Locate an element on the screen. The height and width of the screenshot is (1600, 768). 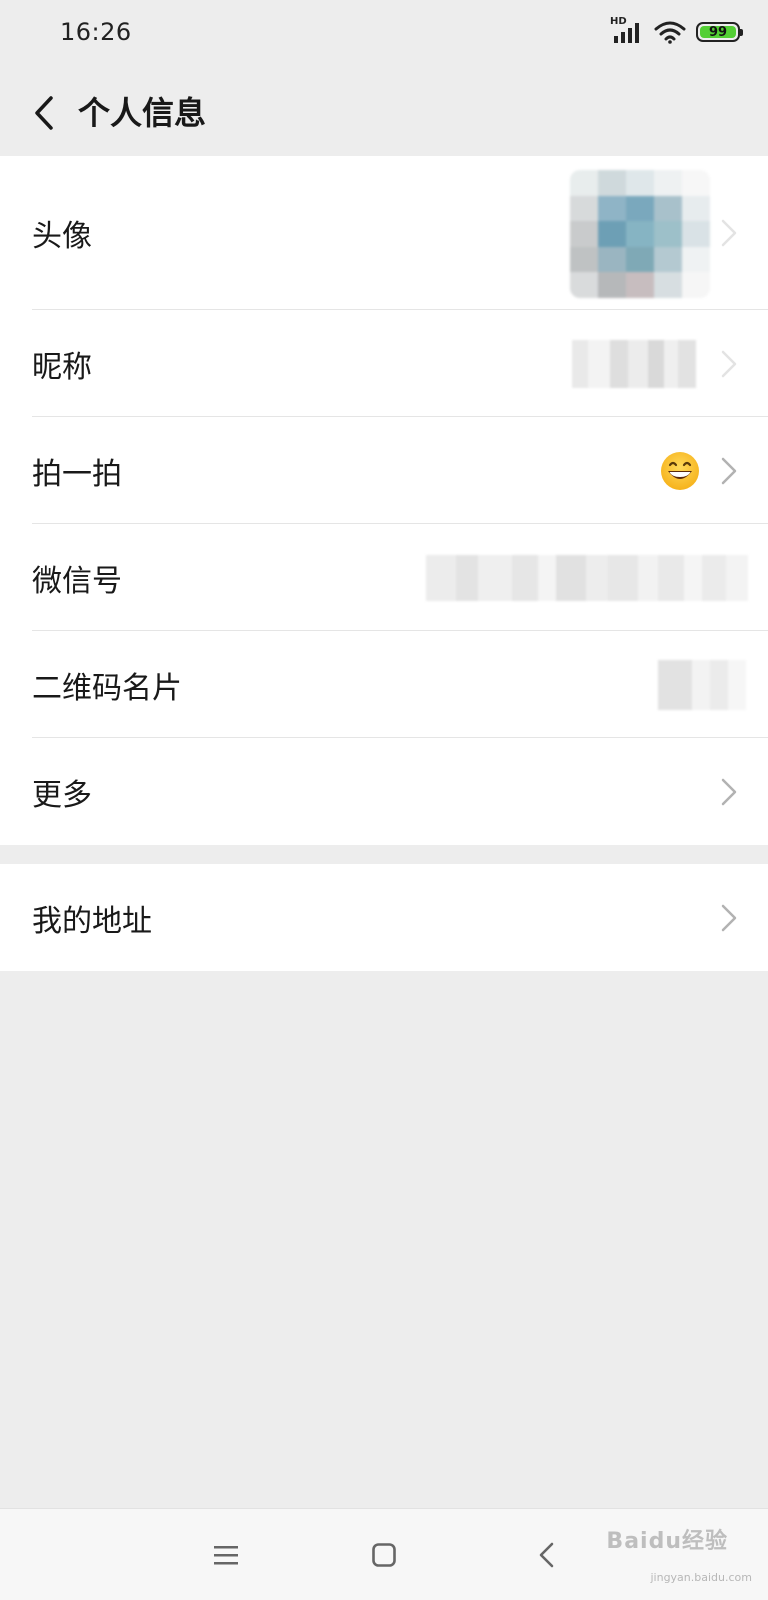
list-item-label: 昵称 is located at coordinates (62, 367).